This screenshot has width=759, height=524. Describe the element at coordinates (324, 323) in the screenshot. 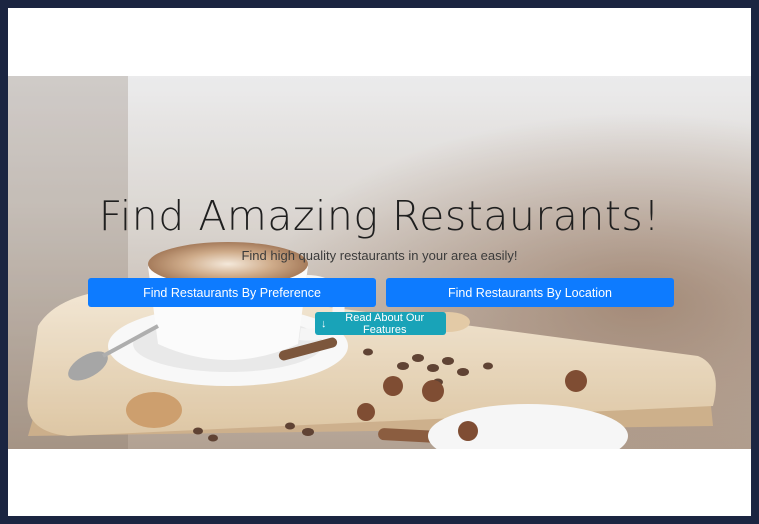

I see `arrow-down-icon: ↓` at that location.